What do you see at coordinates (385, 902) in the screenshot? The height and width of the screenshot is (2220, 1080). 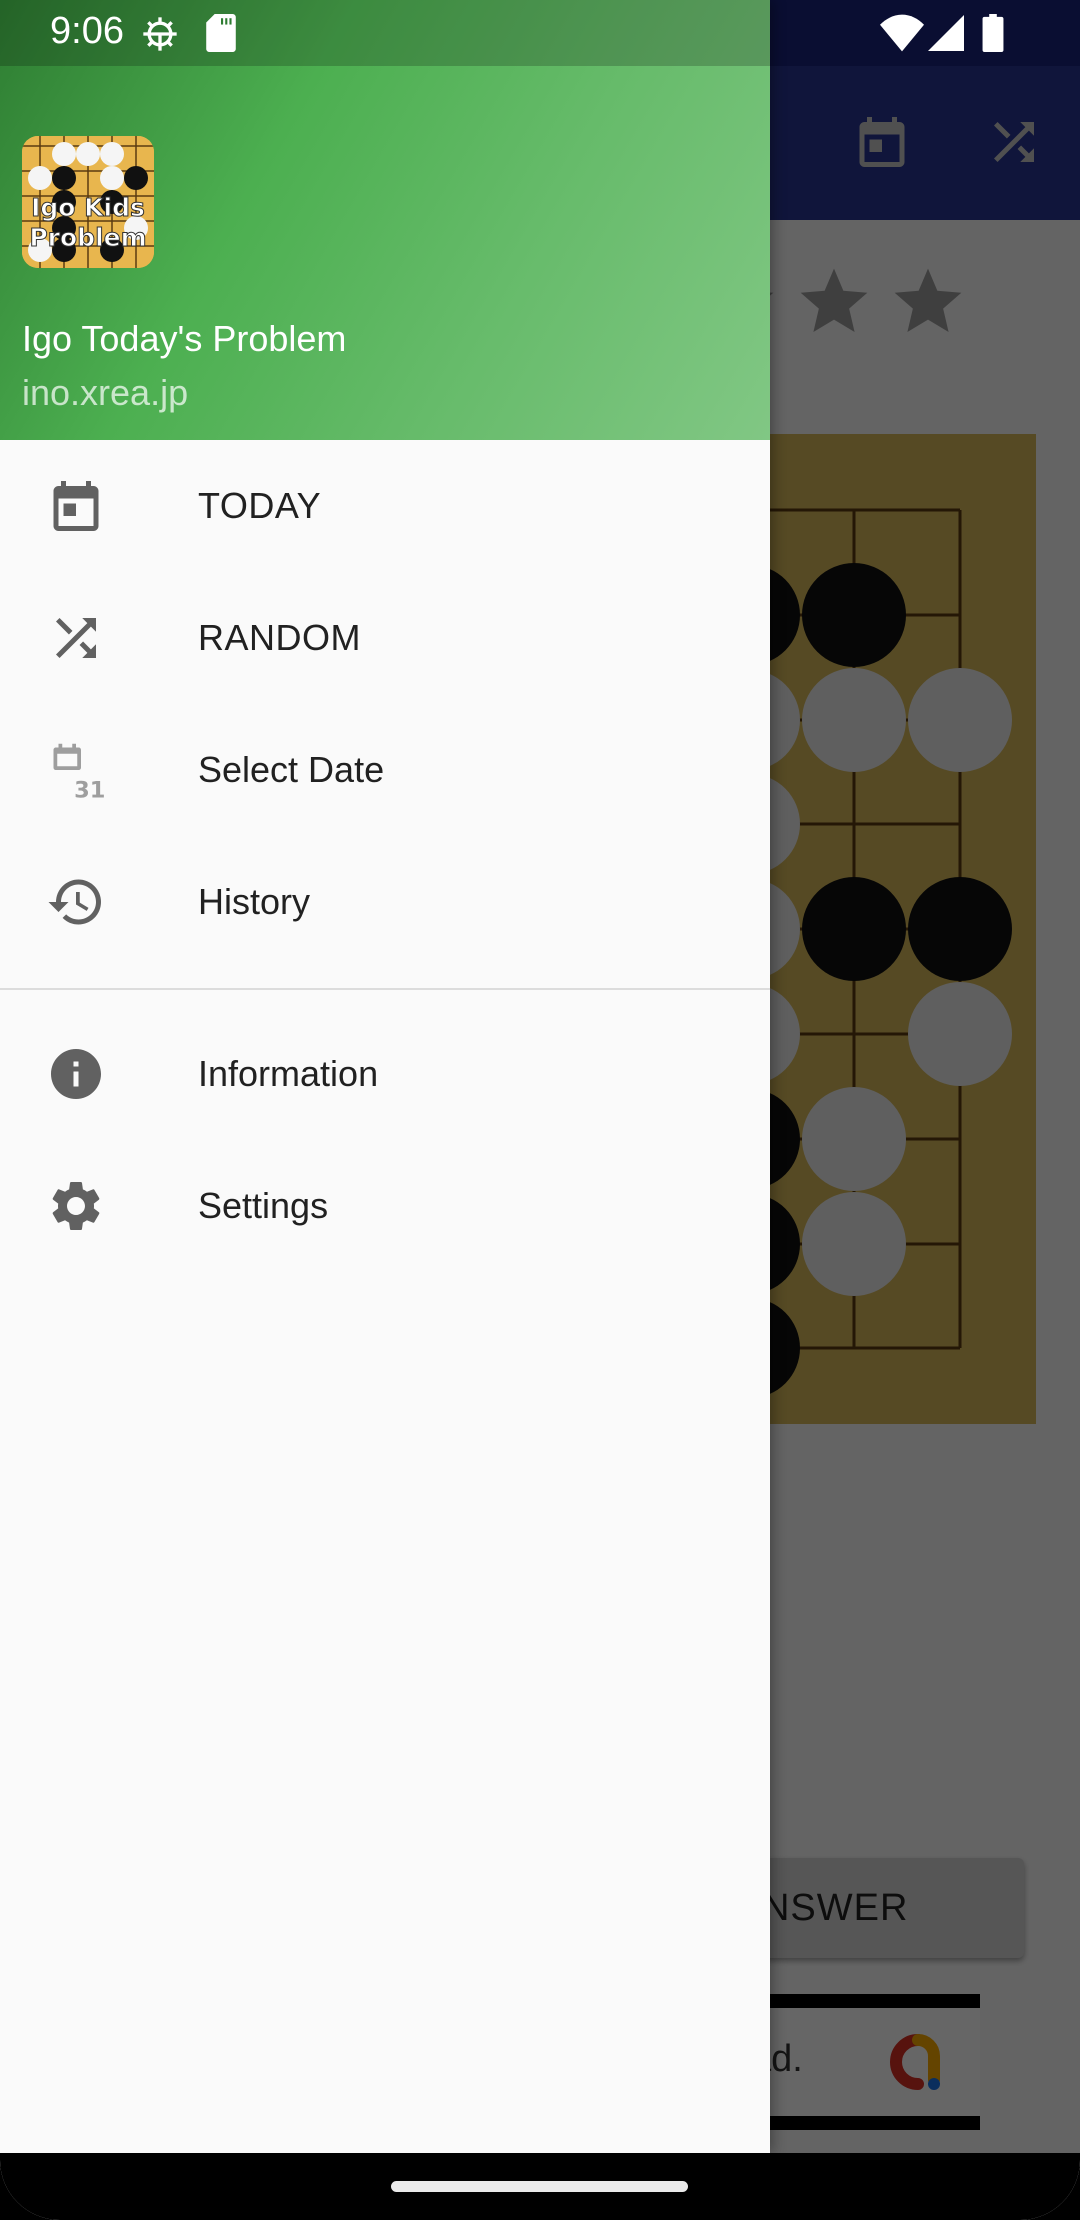 I see `menu-item-history: History` at bounding box center [385, 902].